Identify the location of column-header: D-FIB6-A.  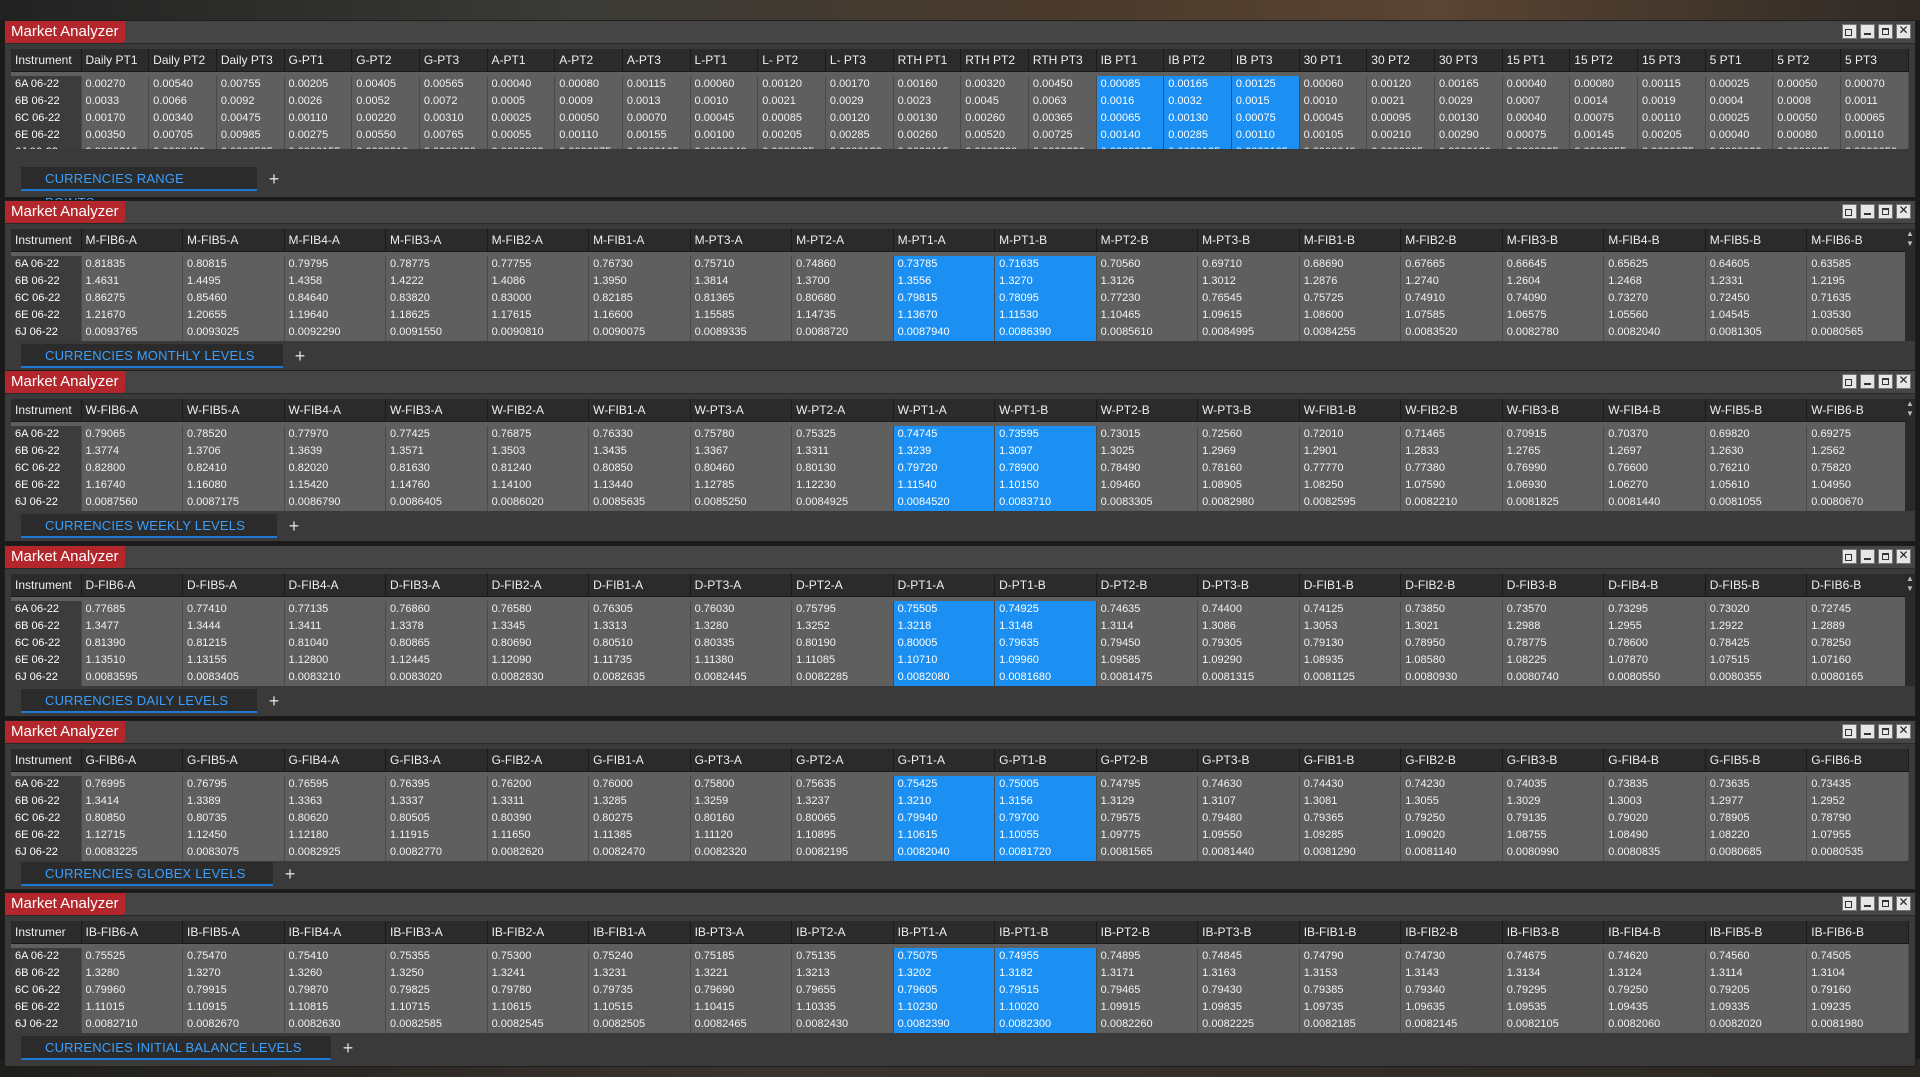
(132, 585).